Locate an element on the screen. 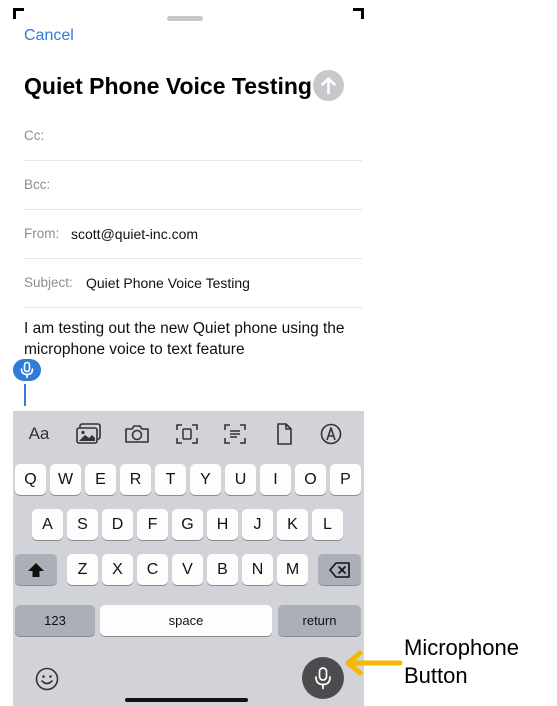  key-h: H is located at coordinates (222, 524).